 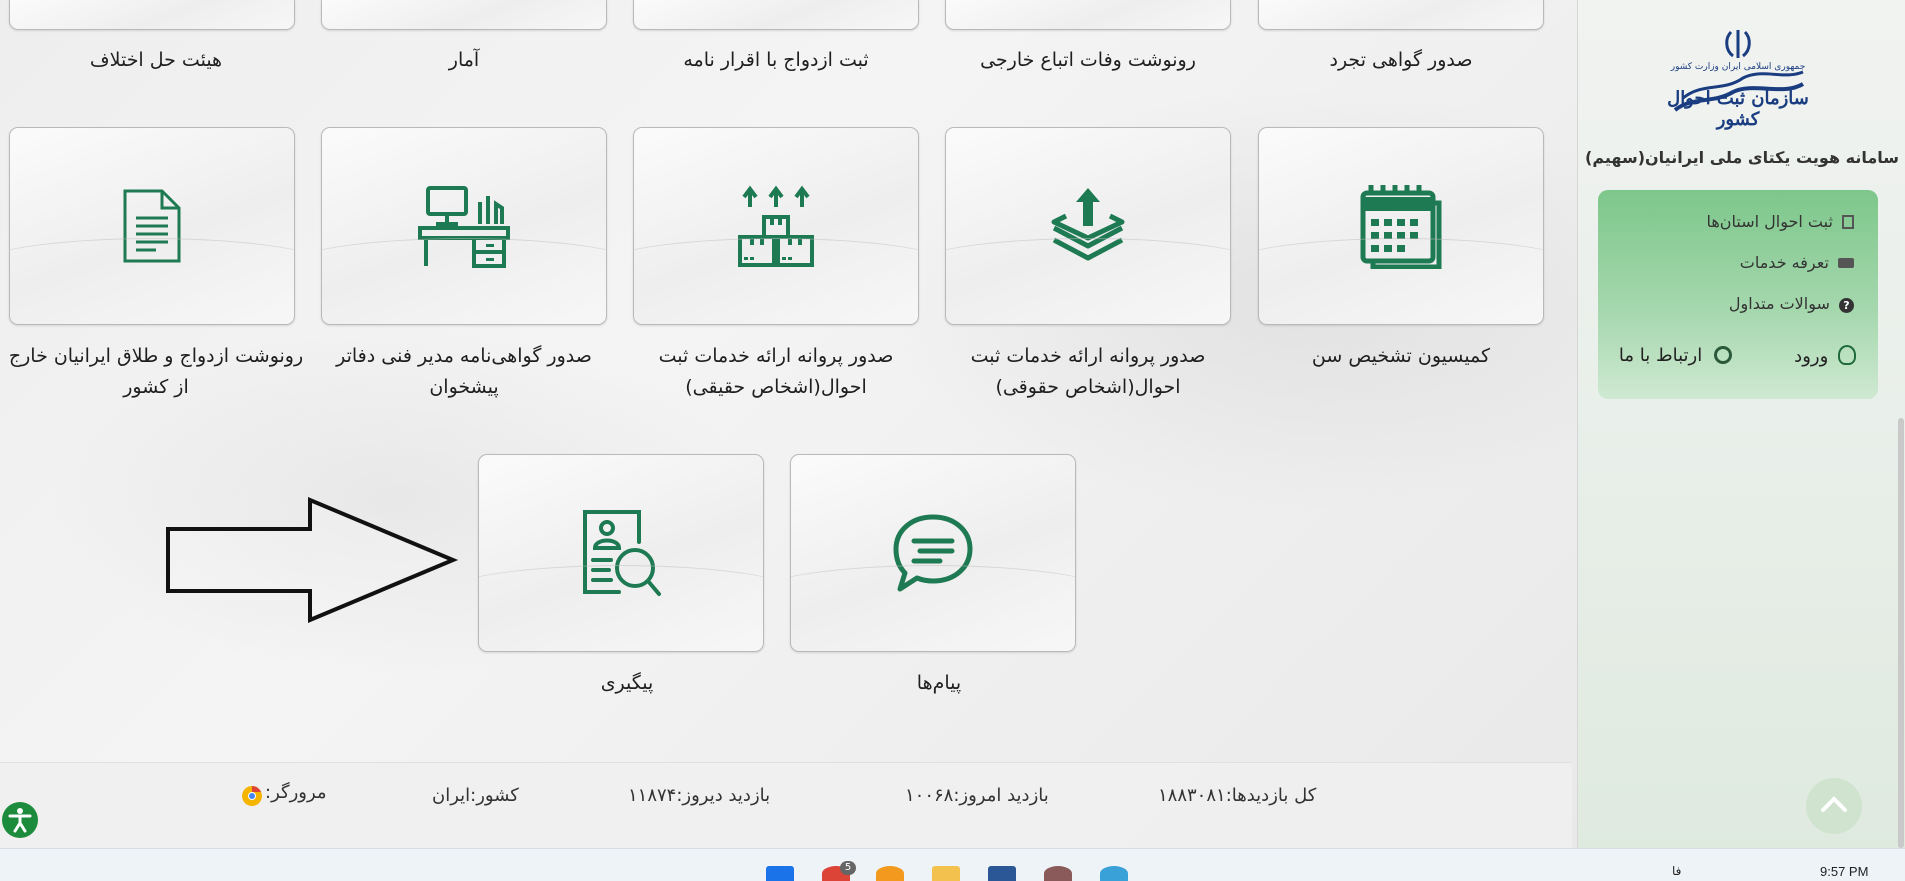 What do you see at coordinates (776, 60) in the screenshot?
I see `tile-label: ثبت ازدواج با اقرار نامه` at bounding box center [776, 60].